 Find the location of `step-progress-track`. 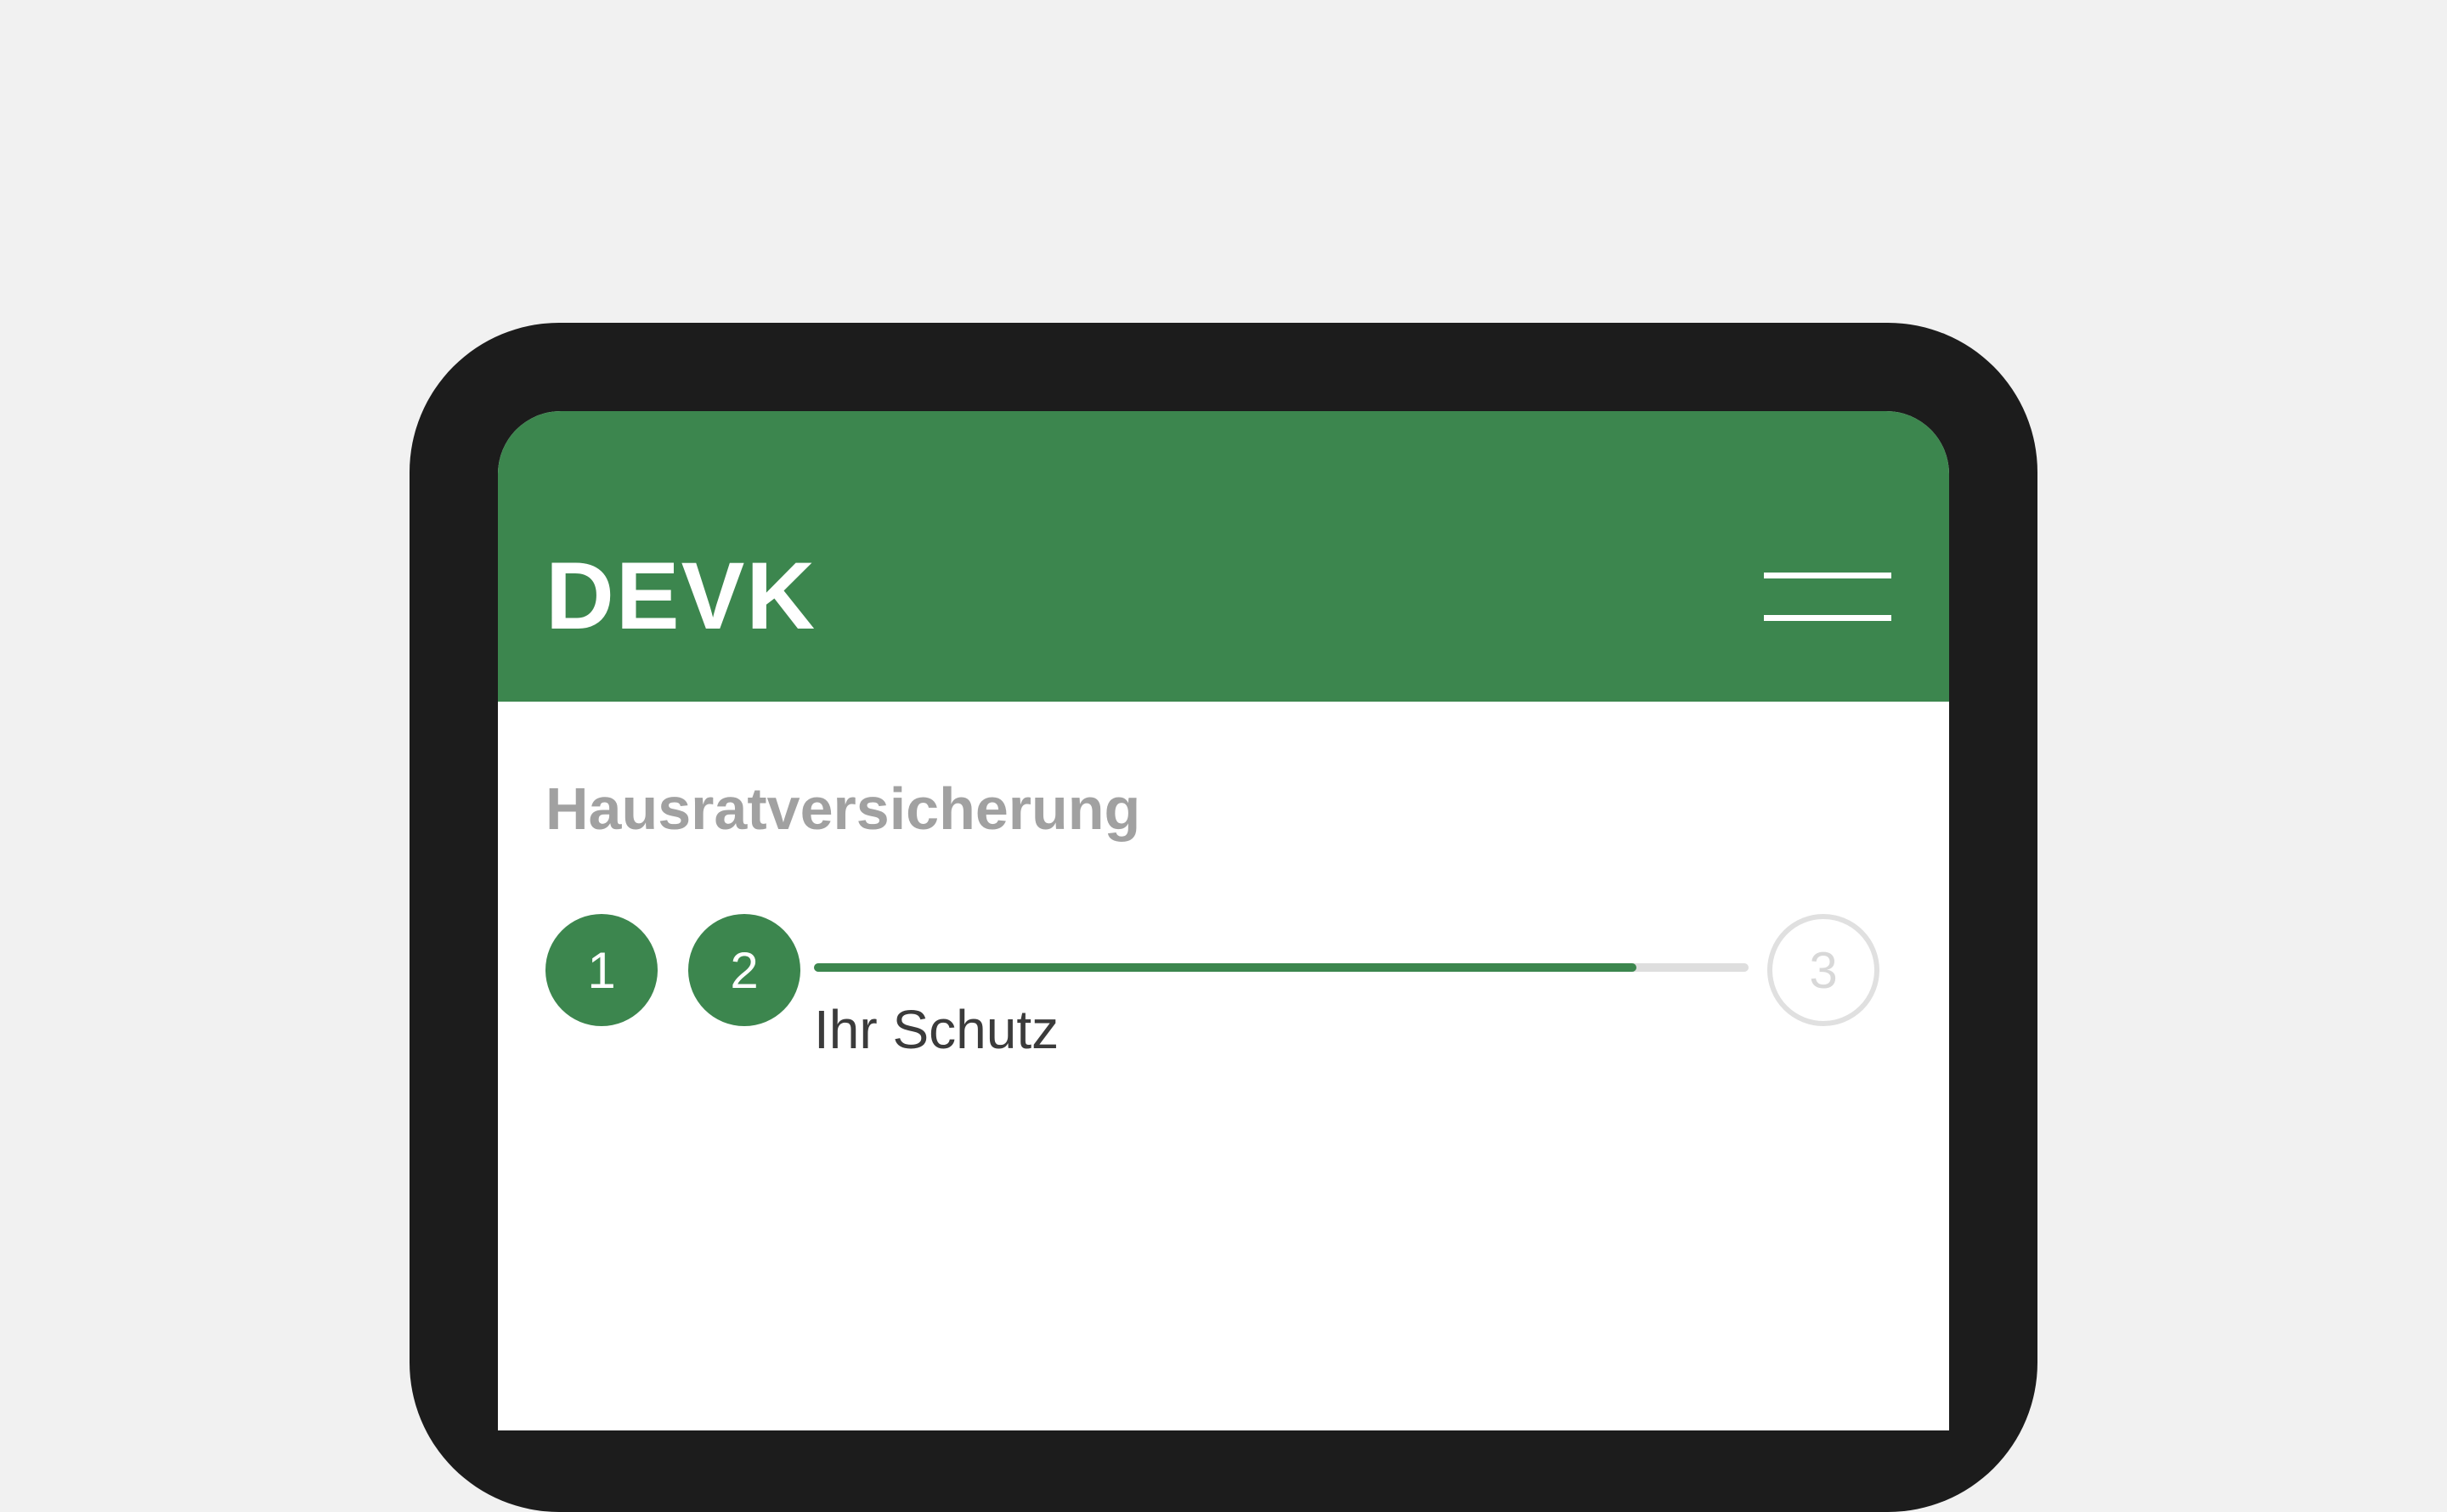

step-progress-track is located at coordinates (1281, 967).